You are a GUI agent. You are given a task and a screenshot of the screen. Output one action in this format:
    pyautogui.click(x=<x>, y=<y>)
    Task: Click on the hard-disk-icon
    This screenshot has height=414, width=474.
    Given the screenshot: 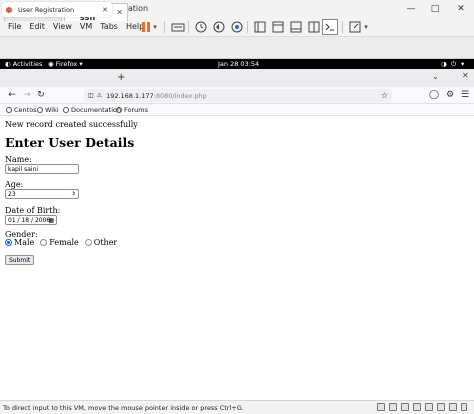 What is the action you would take?
    pyautogui.click(x=381, y=407)
    